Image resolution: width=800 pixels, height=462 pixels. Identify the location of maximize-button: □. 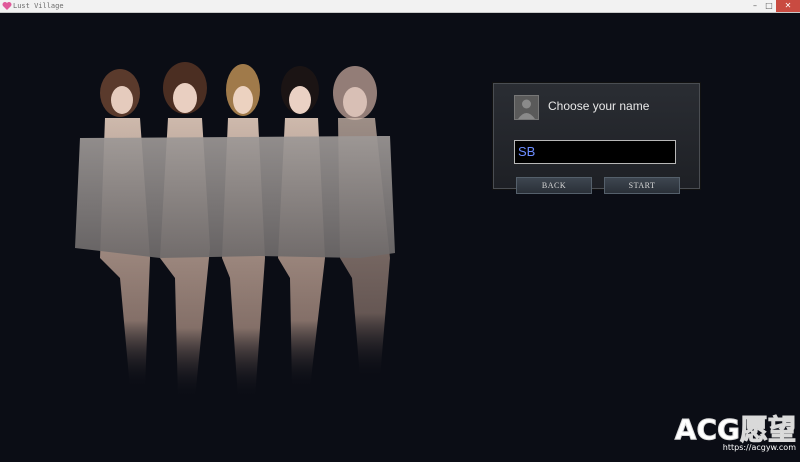
(769, 6).